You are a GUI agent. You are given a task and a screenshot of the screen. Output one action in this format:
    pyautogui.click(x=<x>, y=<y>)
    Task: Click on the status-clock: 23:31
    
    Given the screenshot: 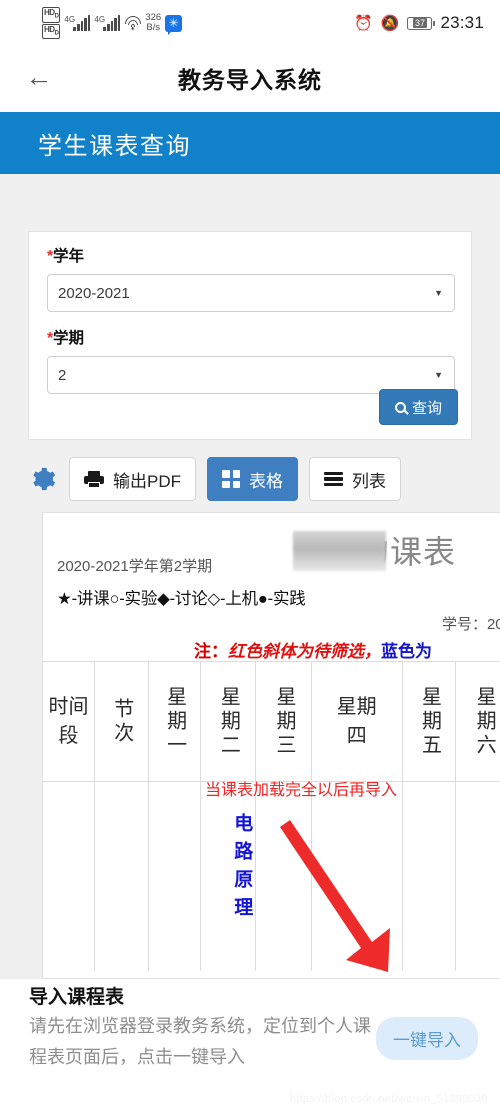 What is the action you would take?
    pyautogui.click(x=462, y=22)
    